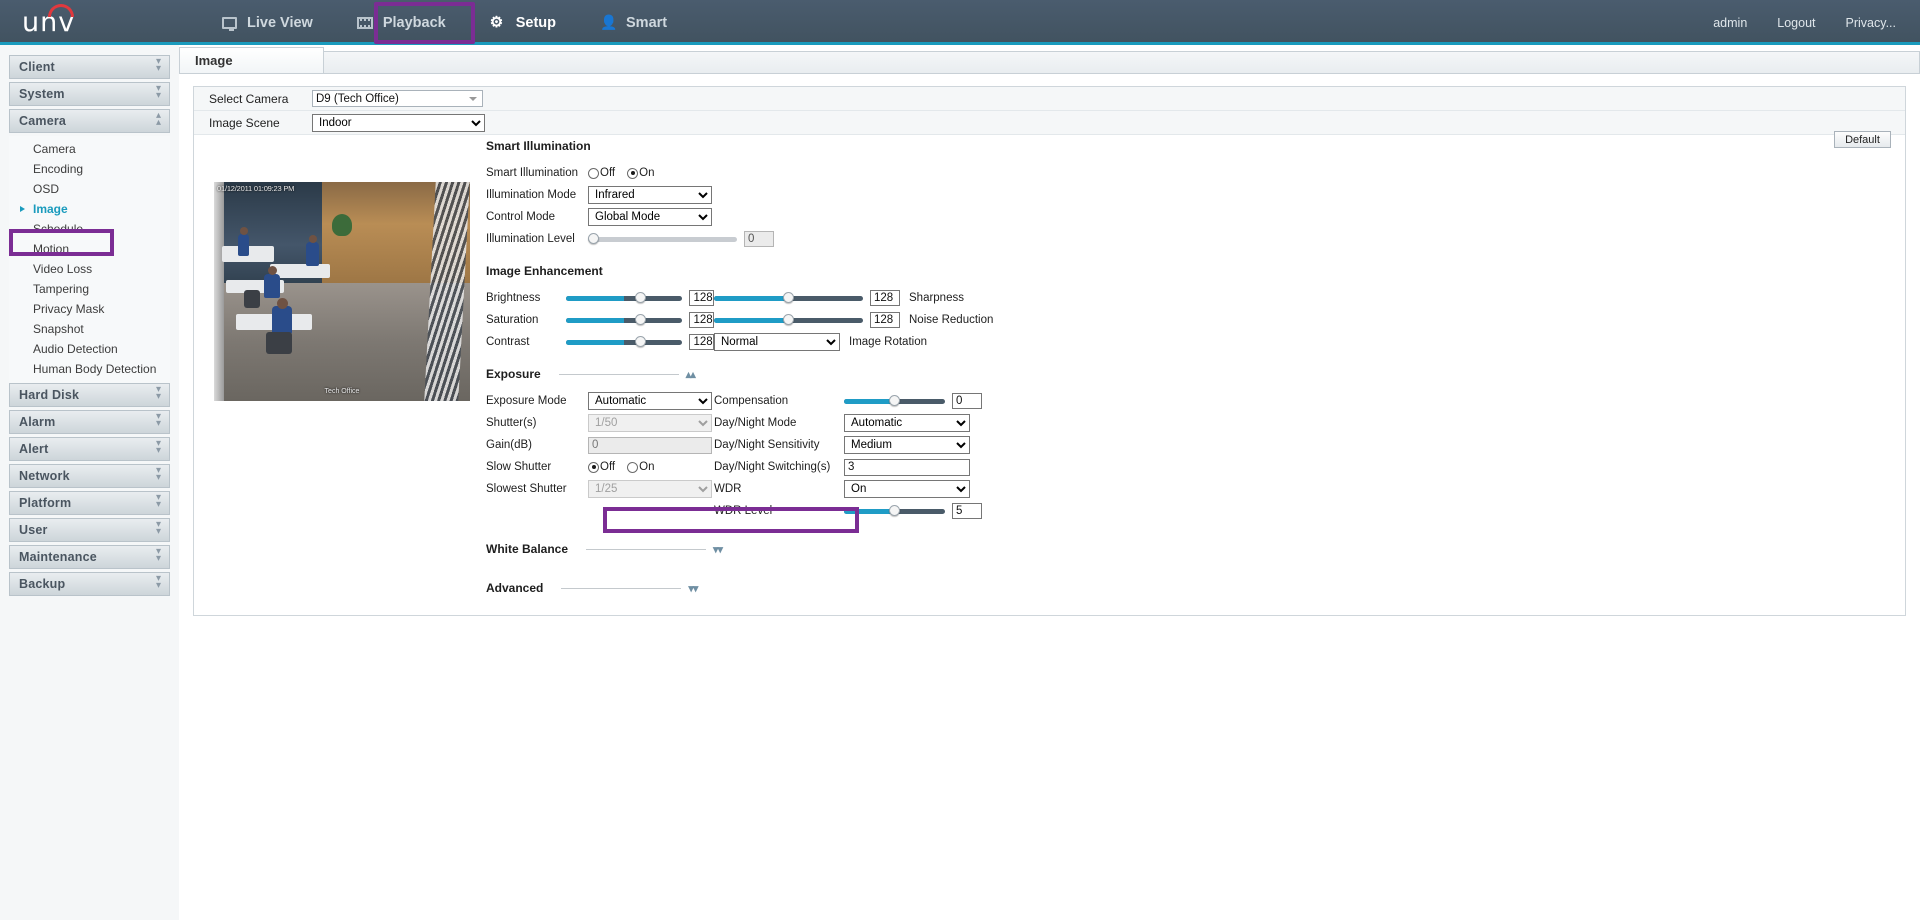  I want to click on contrast-value: 128, so click(701, 342).